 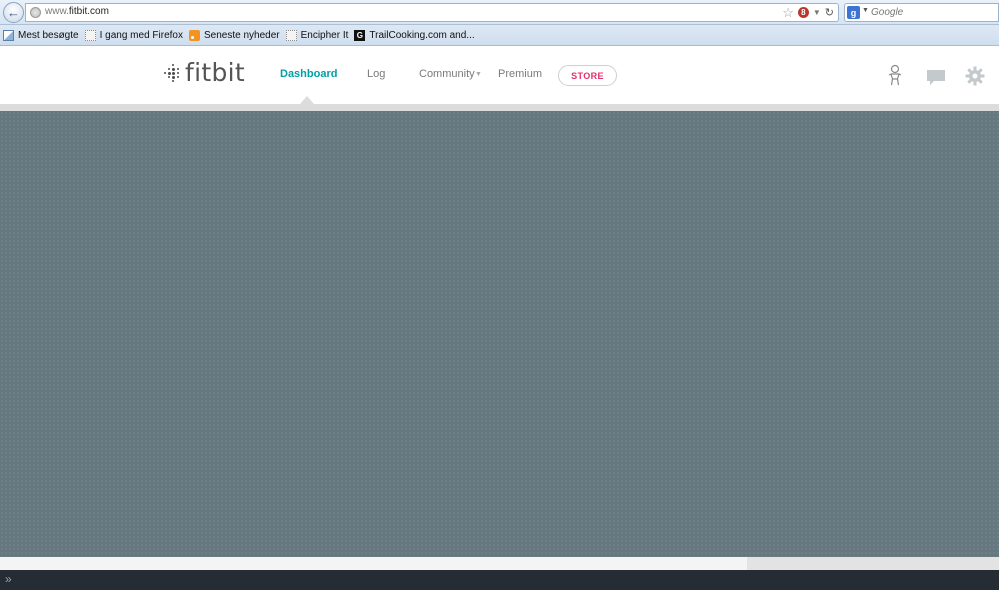 I want to click on address-bar: www.fitbit.com ☆ 8 ▼ ↻, so click(x=432, y=12).